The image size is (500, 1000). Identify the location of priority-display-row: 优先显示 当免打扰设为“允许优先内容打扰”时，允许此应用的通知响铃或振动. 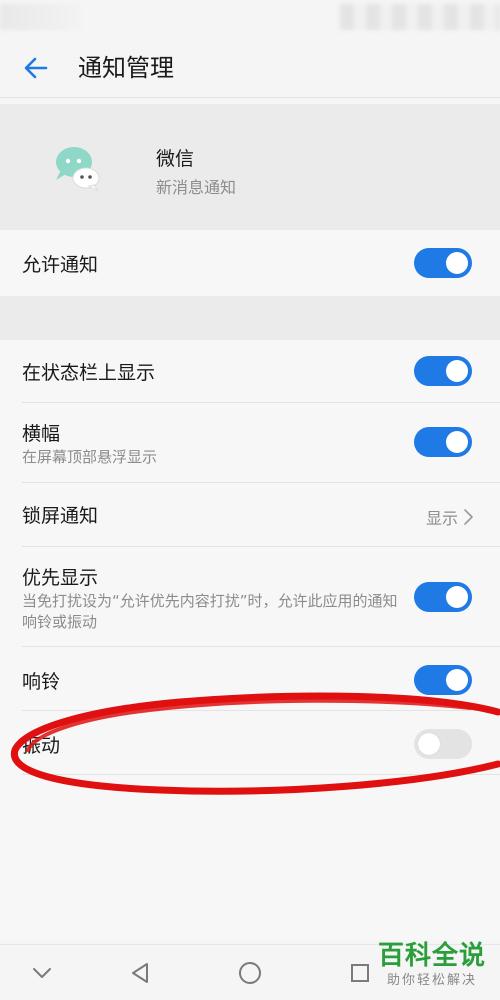
(250, 597).